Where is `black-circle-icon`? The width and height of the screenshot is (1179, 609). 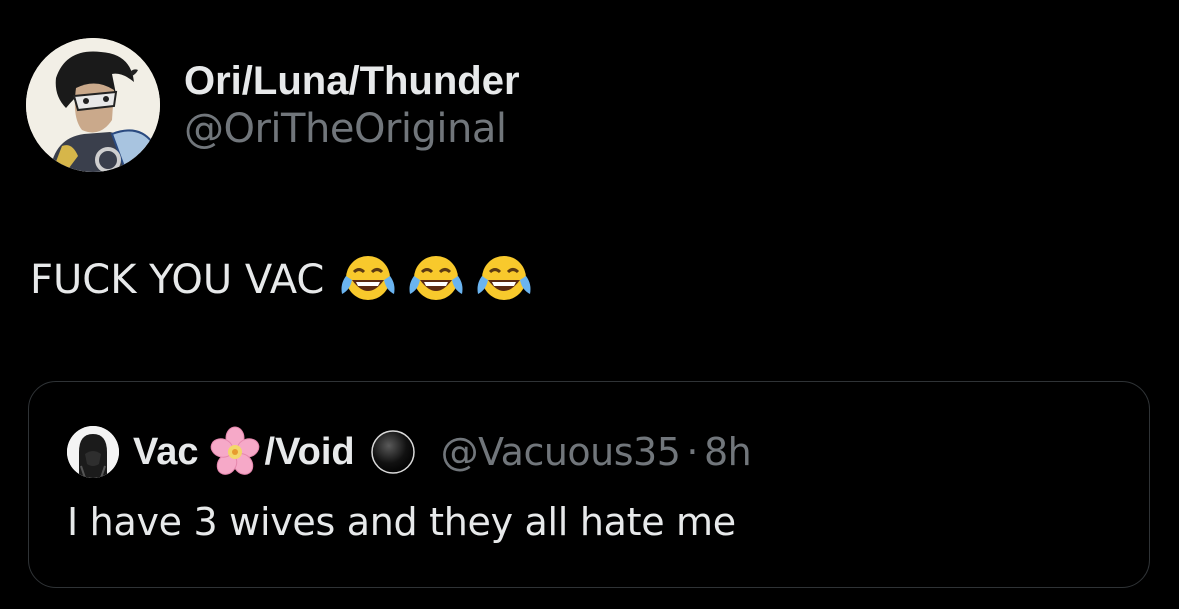 black-circle-icon is located at coordinates (392, 452).